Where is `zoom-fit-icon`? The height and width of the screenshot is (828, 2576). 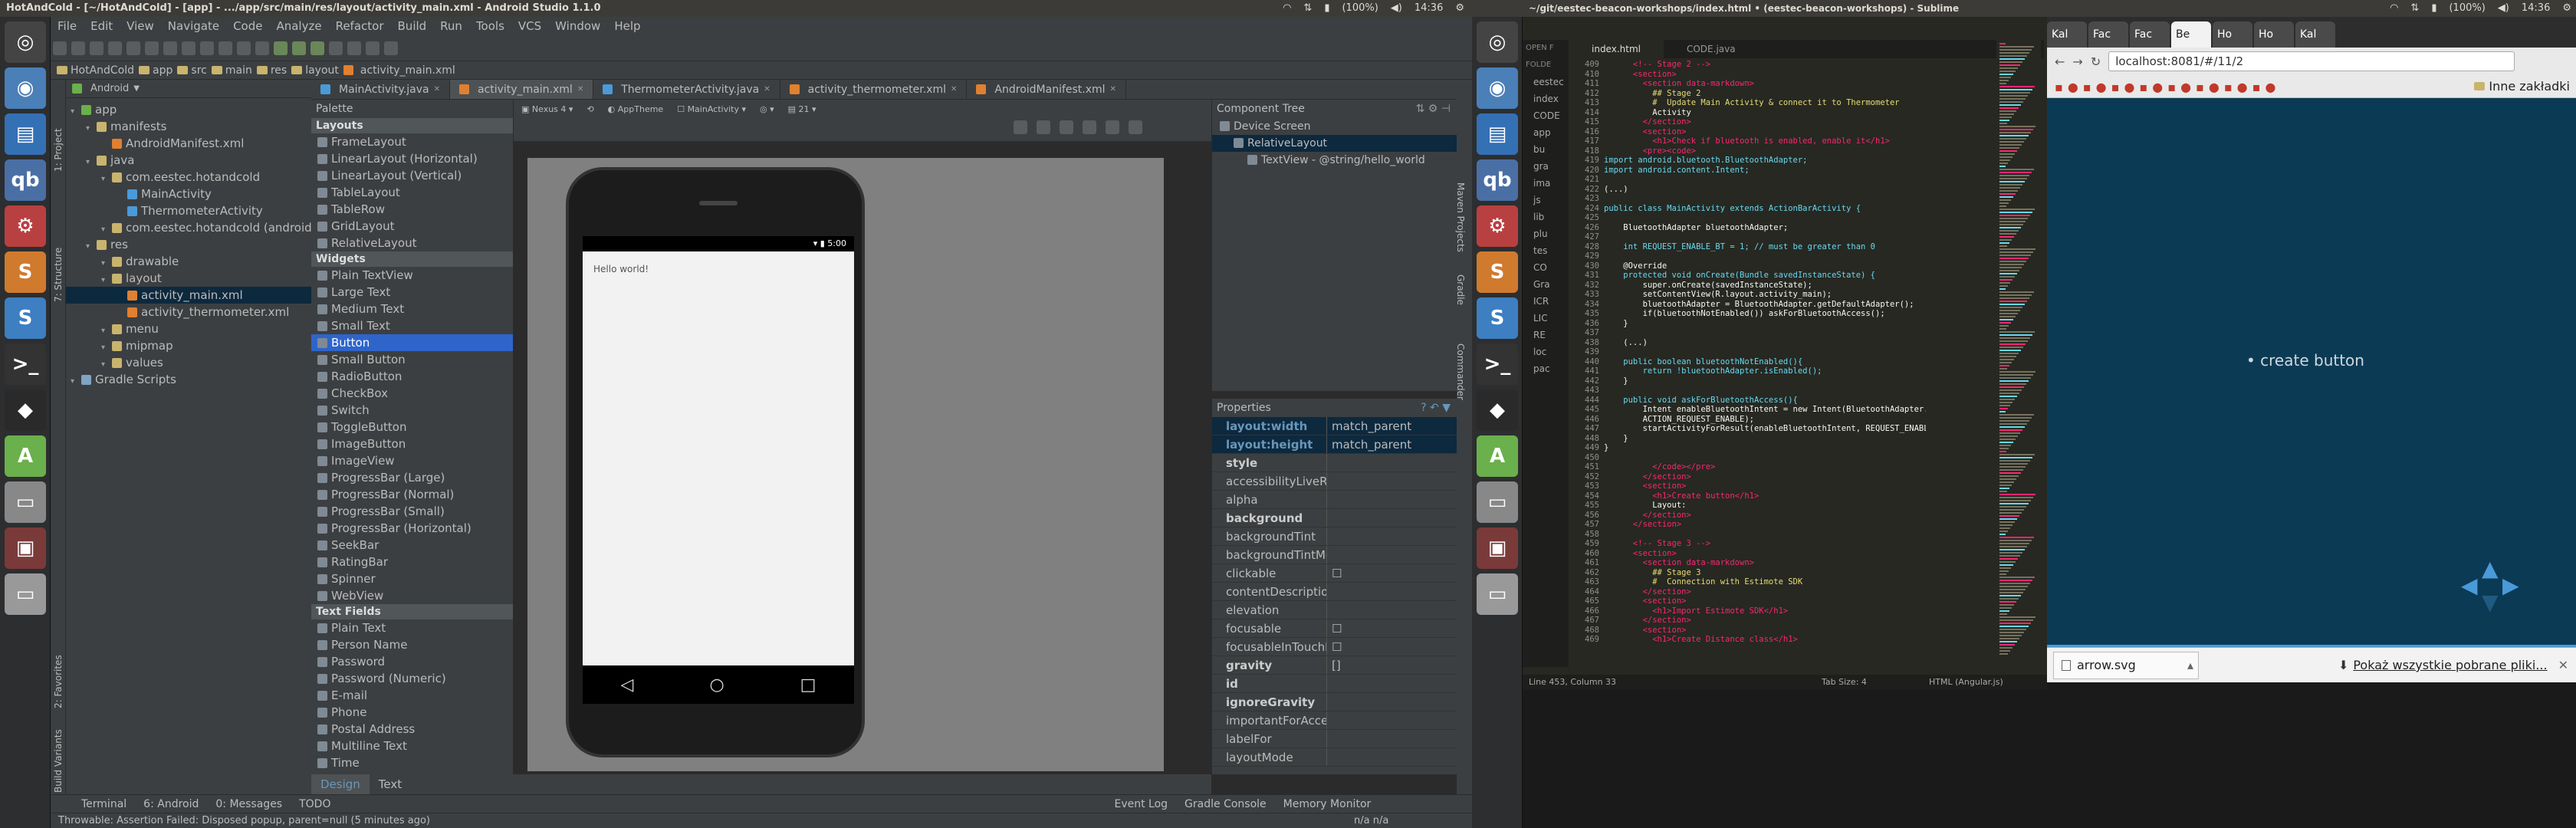 zoom-fit-icon is located at coordinates (1021, 127).